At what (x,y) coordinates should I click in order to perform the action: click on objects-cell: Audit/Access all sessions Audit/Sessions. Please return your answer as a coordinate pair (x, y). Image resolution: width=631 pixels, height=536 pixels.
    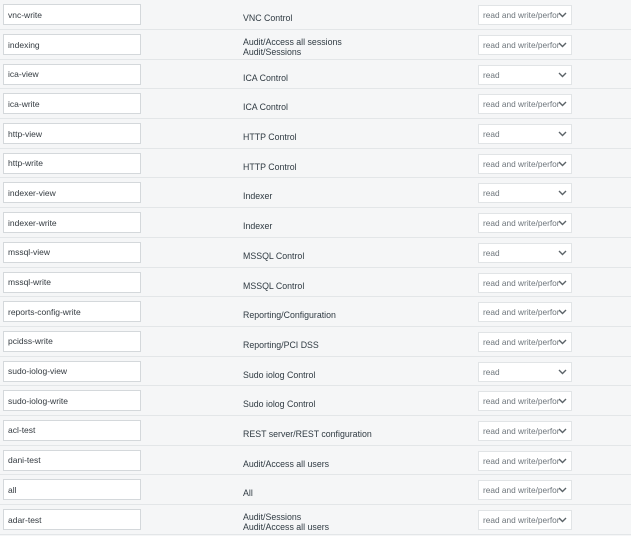
    Looking at the image, I should click on (292, 47).